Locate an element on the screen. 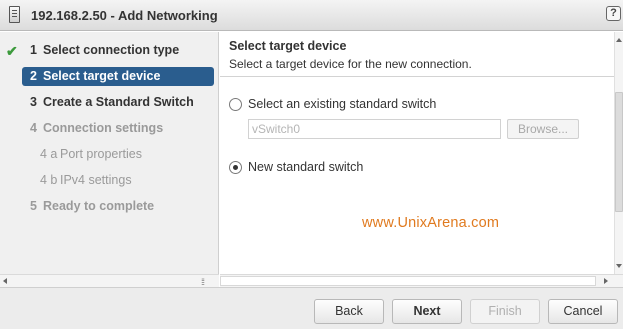 Image resolution: width=623 pixels, height=329 pixels. vswitch-field: vSwitch0 is located at coordinates (374, 129).